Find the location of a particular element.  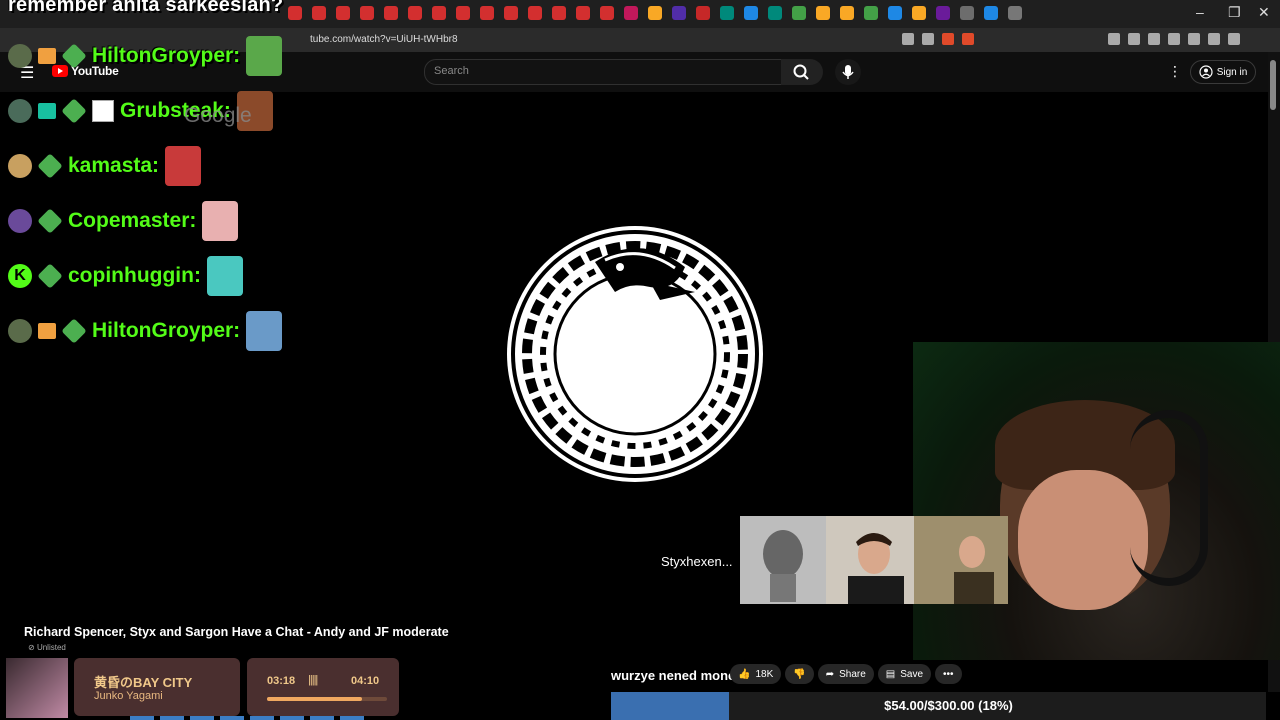

microphone-icon is located at coordinates (848, 72).